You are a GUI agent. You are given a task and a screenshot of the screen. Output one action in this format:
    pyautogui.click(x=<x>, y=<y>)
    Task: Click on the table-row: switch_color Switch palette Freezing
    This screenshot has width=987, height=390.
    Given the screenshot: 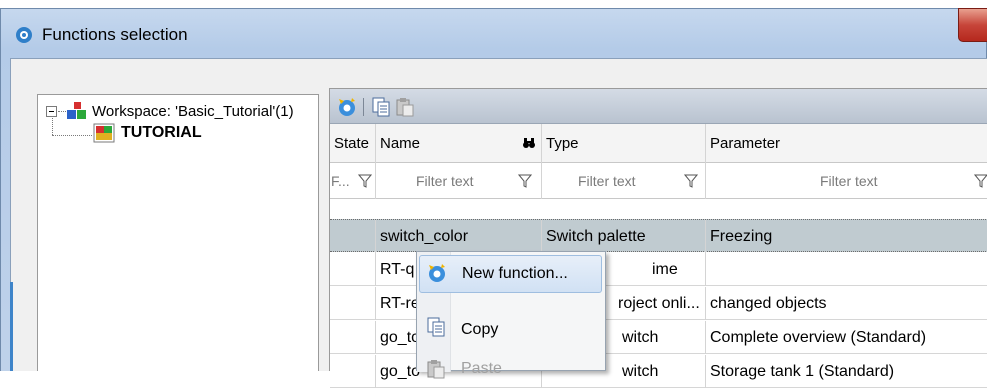 What is the action you would take?
    pyautogui.click(x=658, y=236)
    